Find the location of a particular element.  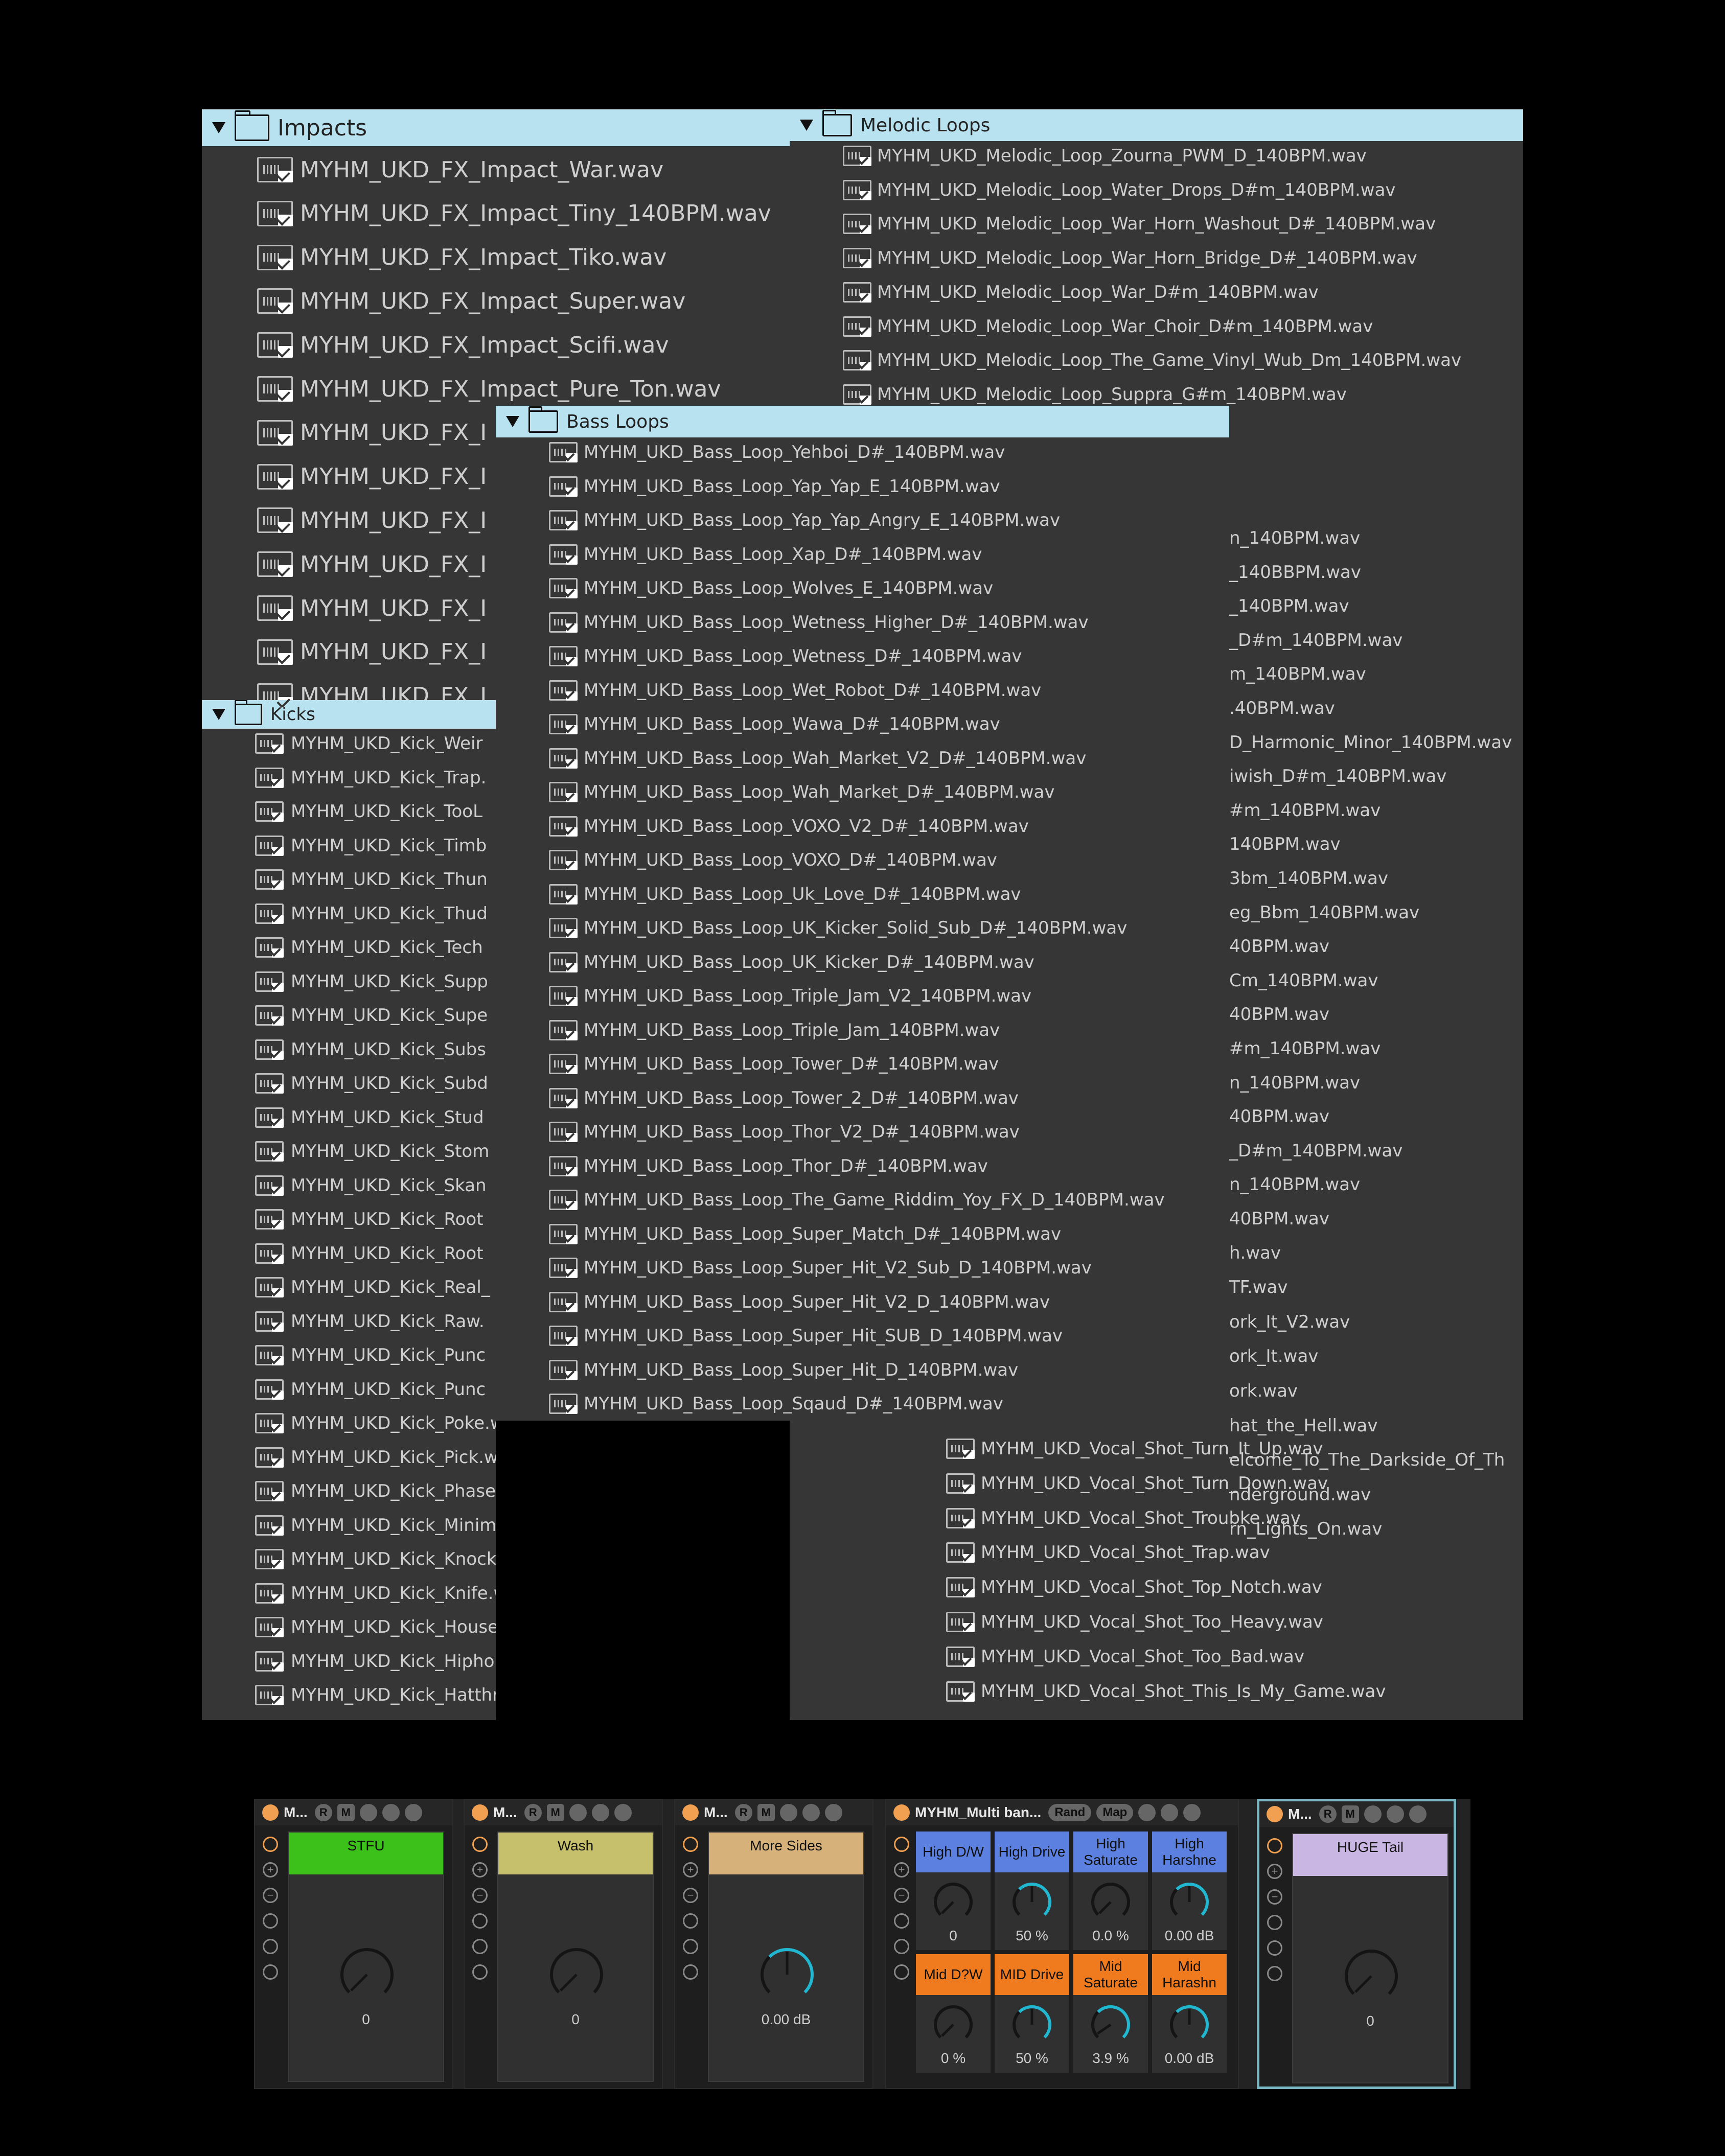

impacts-folder-header: Impacts is located at coordinates (496, 127).